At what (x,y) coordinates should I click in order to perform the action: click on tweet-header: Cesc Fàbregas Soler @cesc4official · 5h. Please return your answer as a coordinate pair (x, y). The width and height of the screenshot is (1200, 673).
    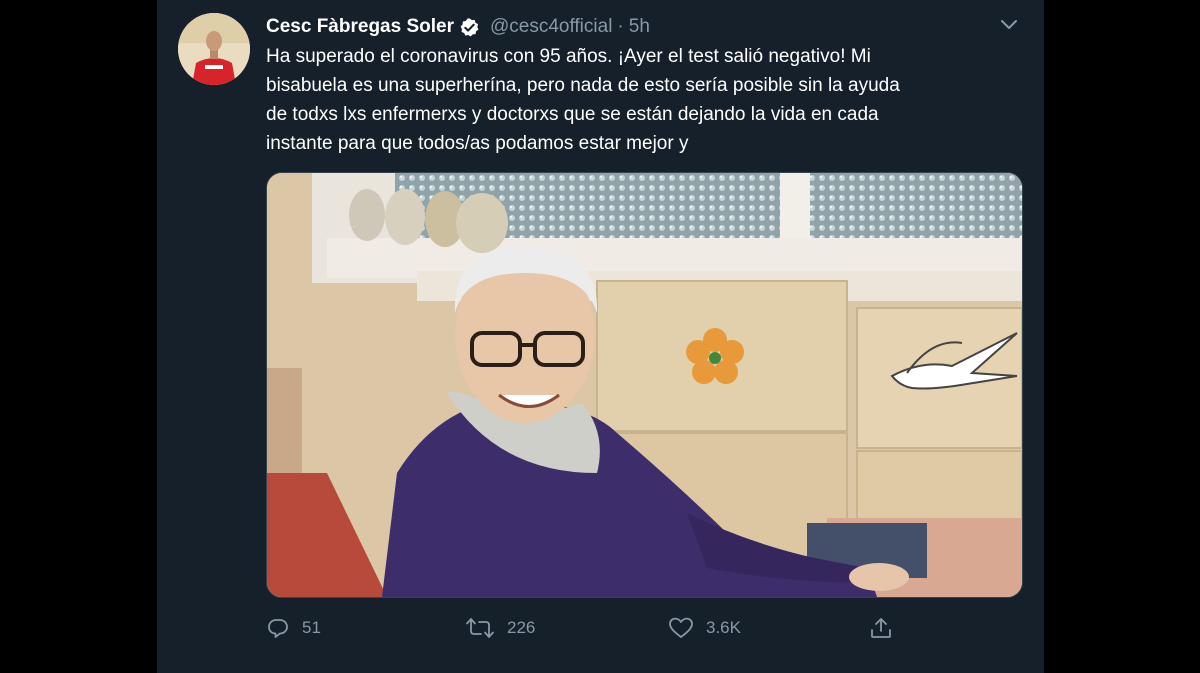
    Looking at the image, I should click on (458, 27).